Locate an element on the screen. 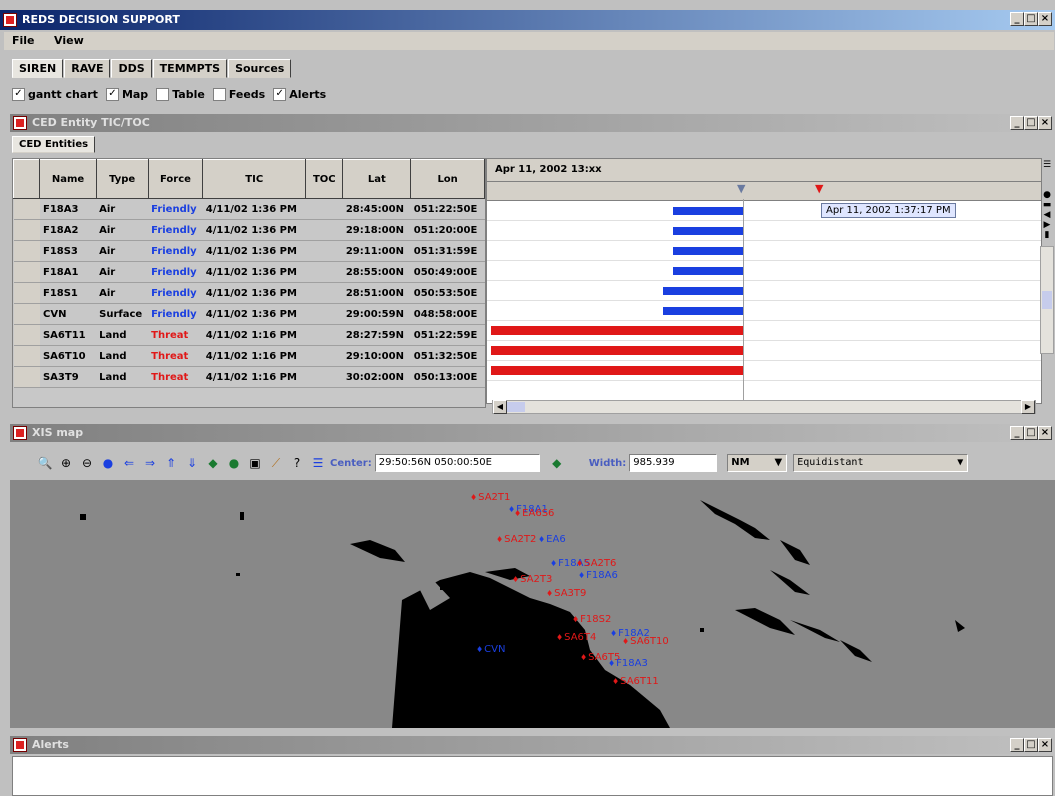 The width and height of the screenshot is (1055, 796). zoom-icon: 🔍 is located at coordinates (45, 463).